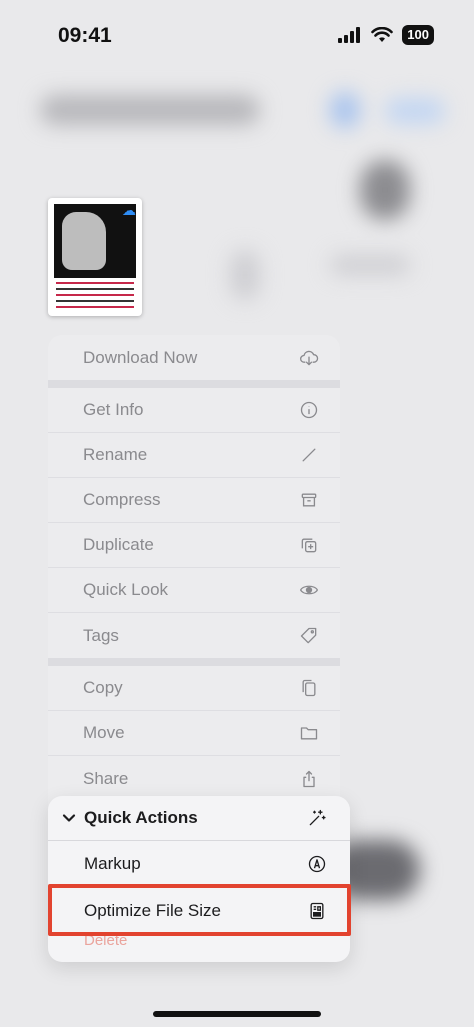 The width and height of the screenshot is (474, 1027). What do you see at coordinates (237, 35) in the screenshot?
I see `status-bar: 09:41 100` at bounding box center [237, 35].